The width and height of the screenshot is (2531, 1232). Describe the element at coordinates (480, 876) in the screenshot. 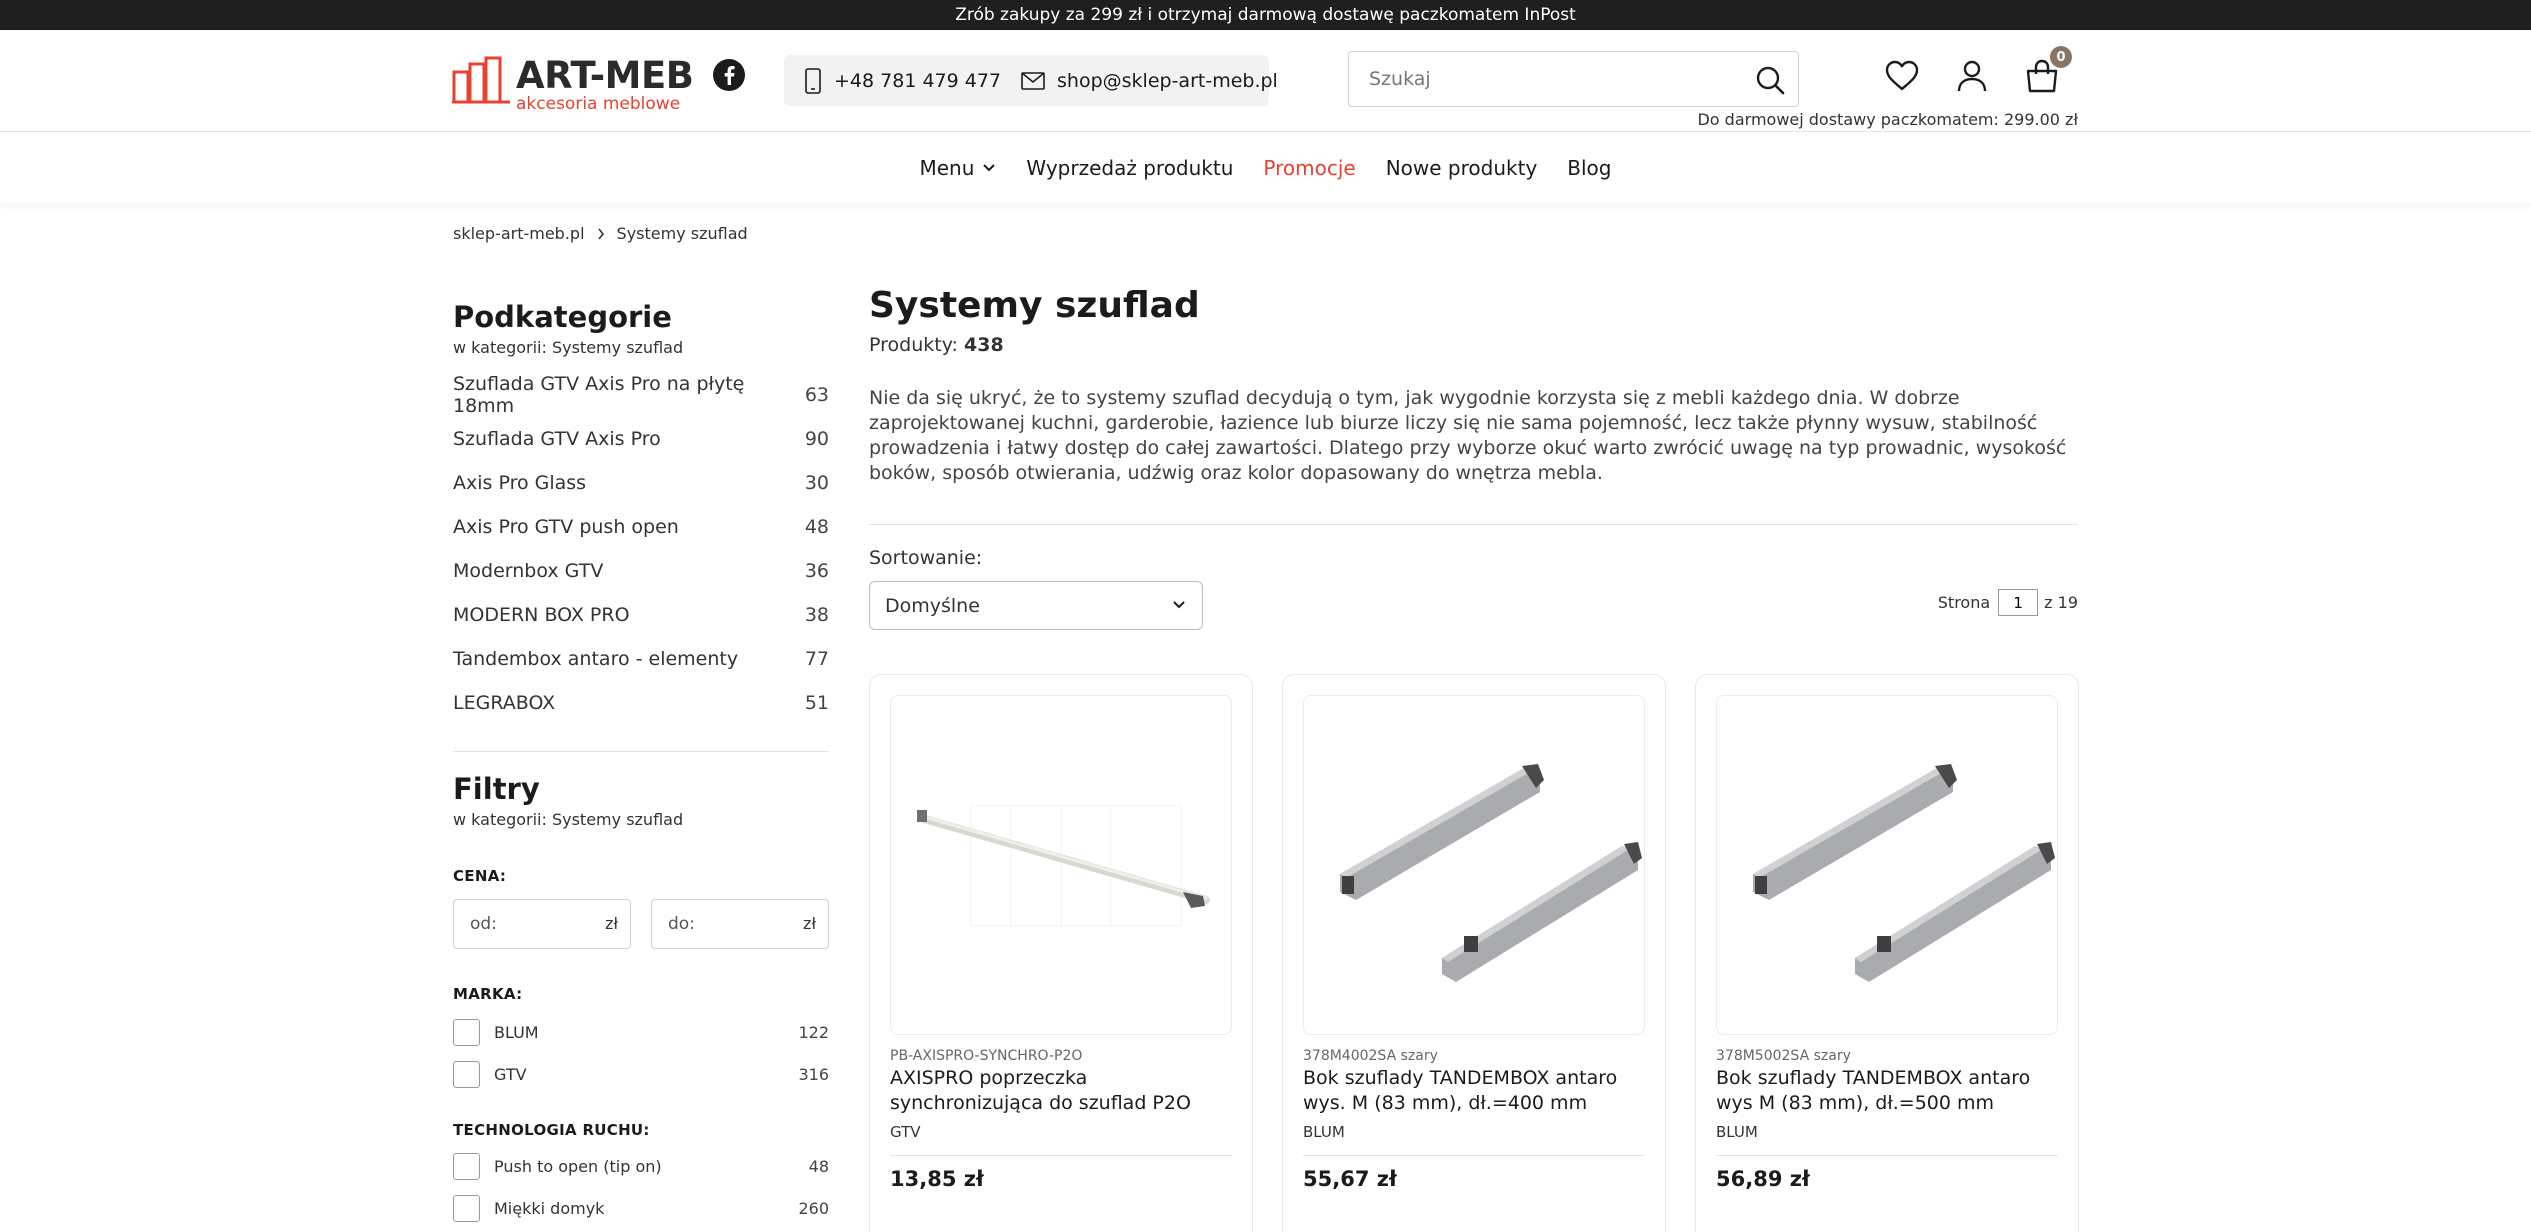

I see `price-filter-label: CENA:` at that location.